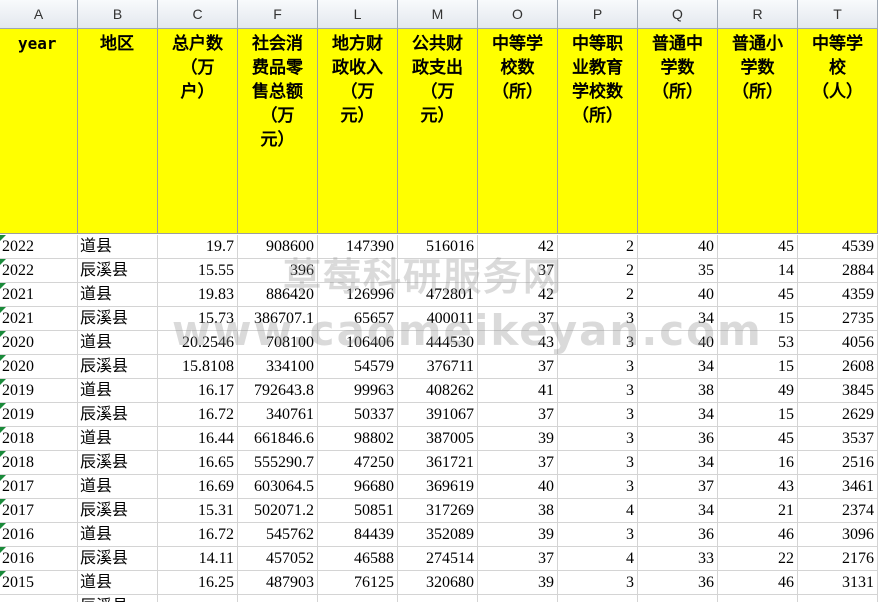  What do you see at coordinates (758, 511) in the screenshot?
I see `table-cell: 21` at bounding box center [758, 511].